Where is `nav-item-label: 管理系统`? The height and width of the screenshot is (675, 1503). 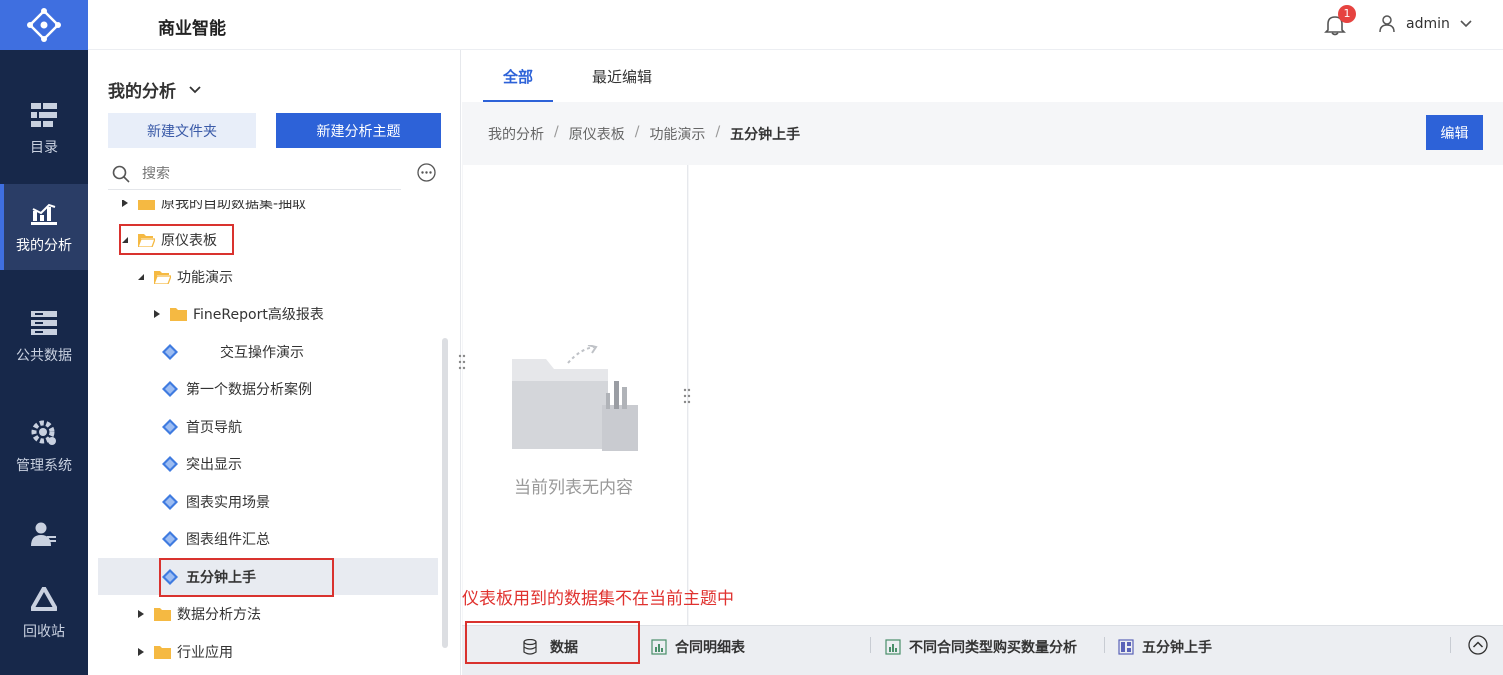
nav-item-label: 管理系统 is located at coordinates (44, 466).